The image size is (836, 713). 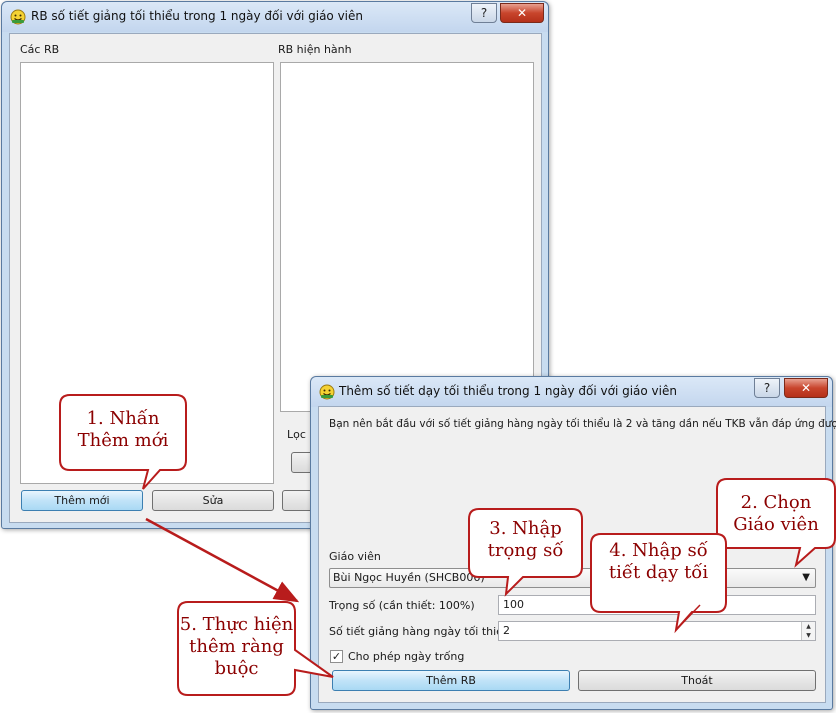 I want to click on pointer-overlay, so click(x=688, y=617).